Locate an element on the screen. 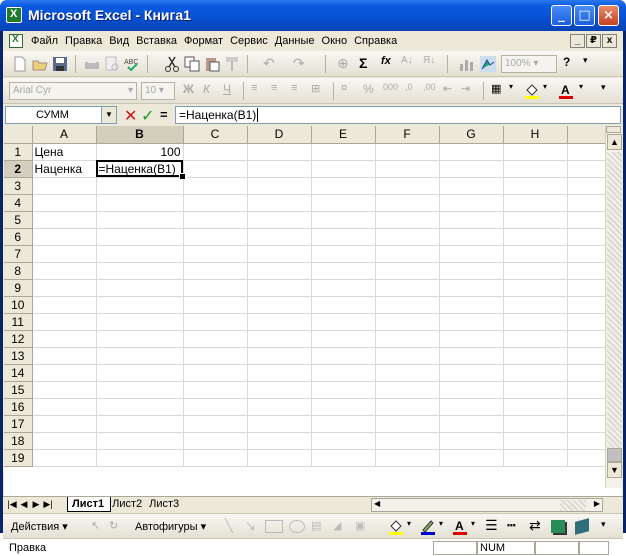 This screenshot has height=556, width=626. sort-ascending-icon: A↓ is located at coordinates (410, 64).